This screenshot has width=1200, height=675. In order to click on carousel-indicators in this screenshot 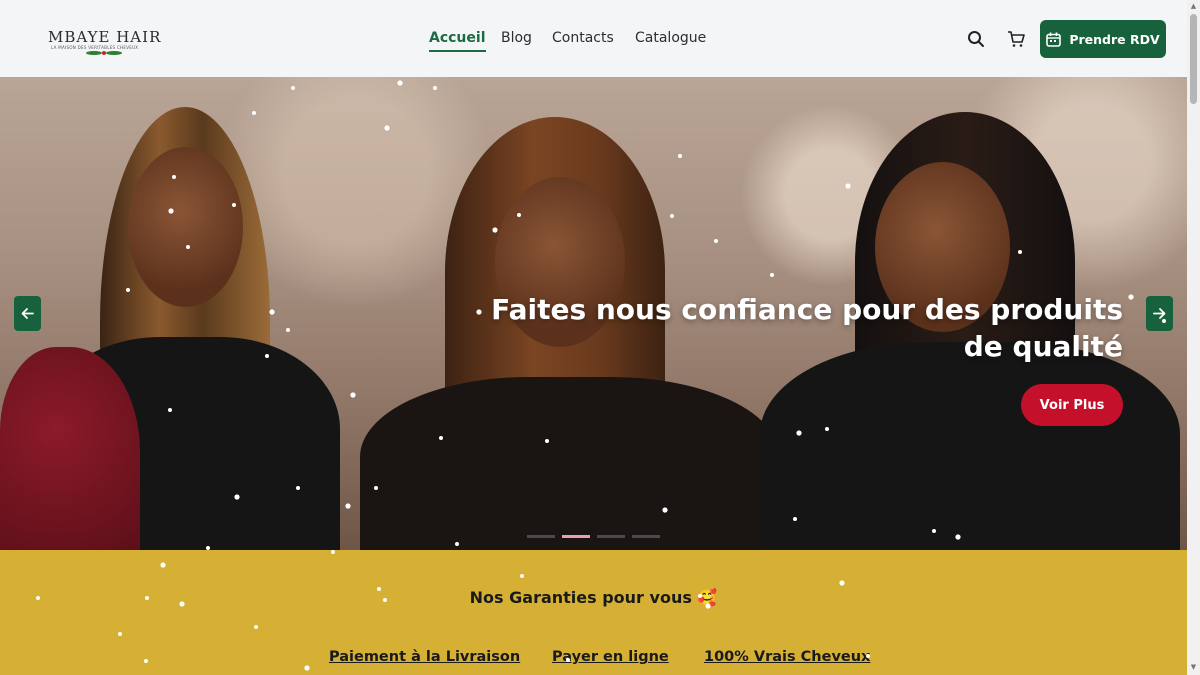, I will do `click(593, 536)`.